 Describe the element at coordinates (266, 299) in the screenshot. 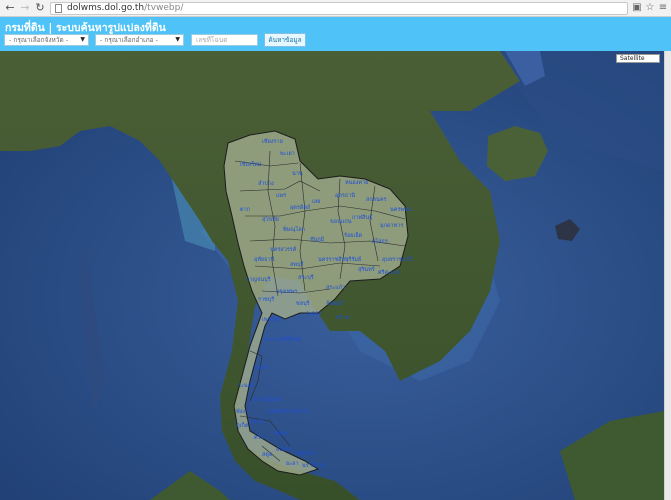

I see `province-label: ราชบุรี` at that location.